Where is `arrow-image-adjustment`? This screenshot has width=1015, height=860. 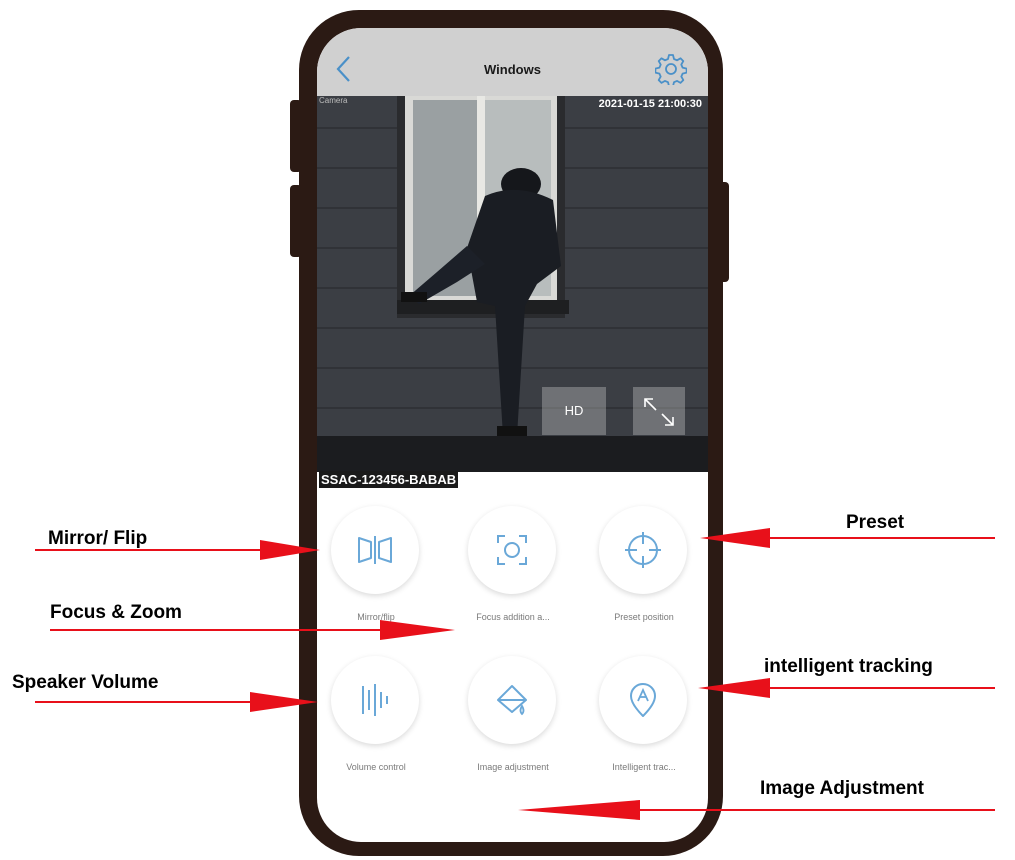
arrow-image-adjustment is located at coordinates (579, 810).